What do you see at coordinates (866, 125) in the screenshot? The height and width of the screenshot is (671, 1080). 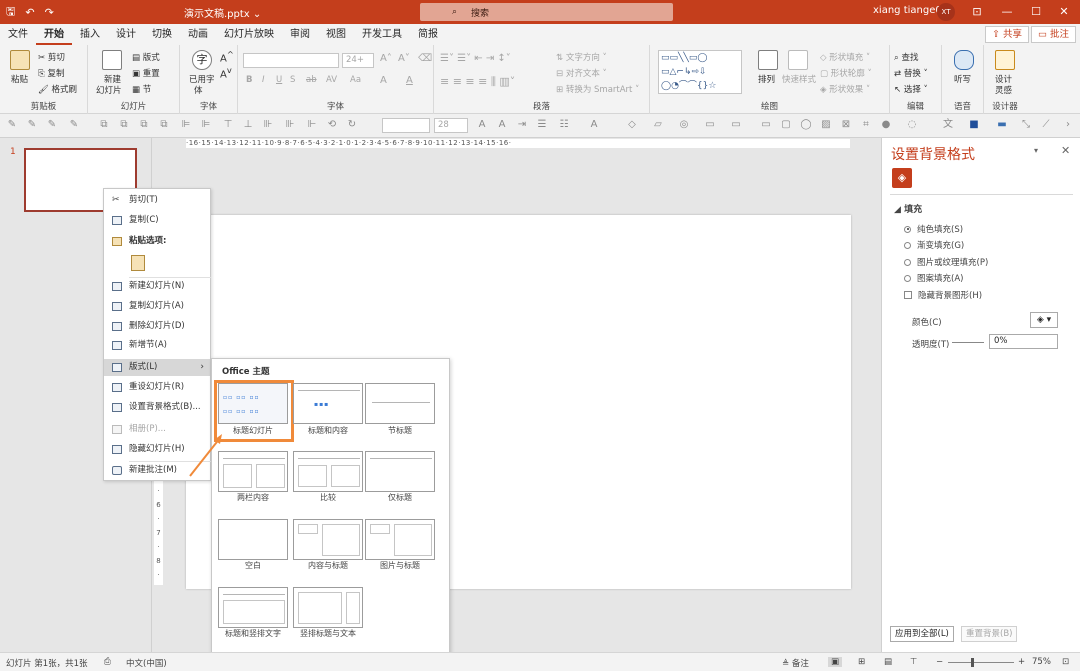 I see `crop-icon: ⌗` at bounding box center [866, 125].